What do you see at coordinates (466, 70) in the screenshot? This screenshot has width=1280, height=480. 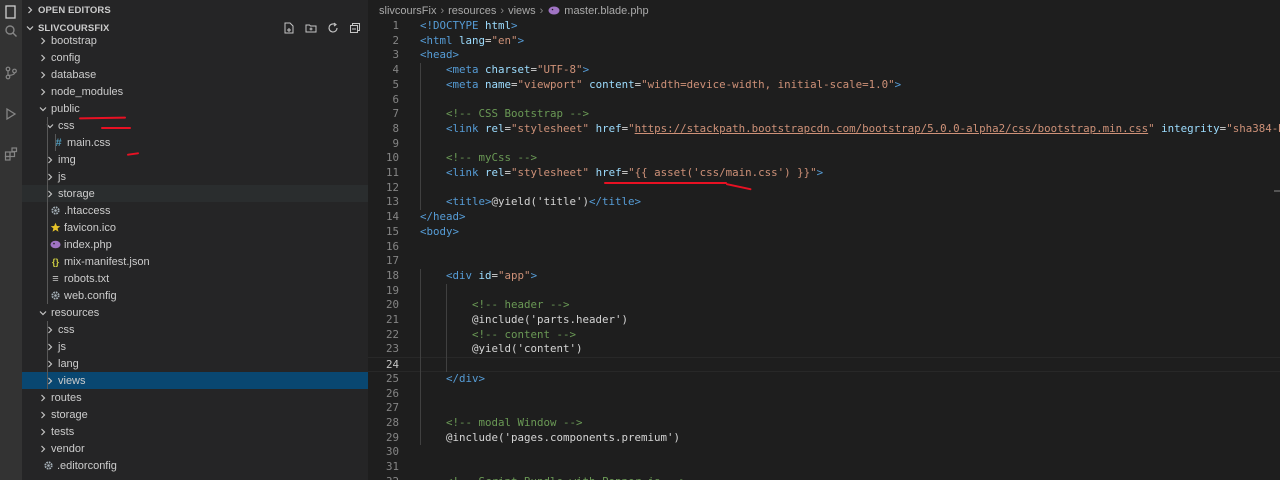 I see `code-token: <meta` at bounding box center [466, 70].